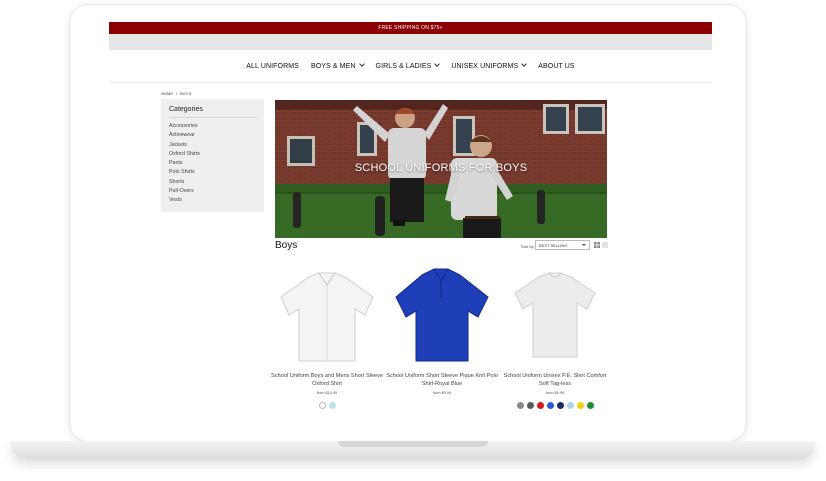 This screenshot has height=481, width=826. Describe the element at coordinates (605, 245) in the screenshot. I see `list-view-icon` at that location.